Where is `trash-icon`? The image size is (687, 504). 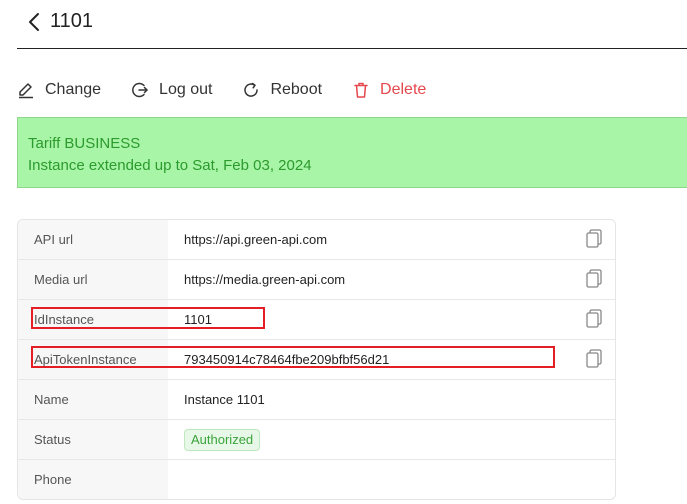
trash-icon is located at coordinates (361, 90).